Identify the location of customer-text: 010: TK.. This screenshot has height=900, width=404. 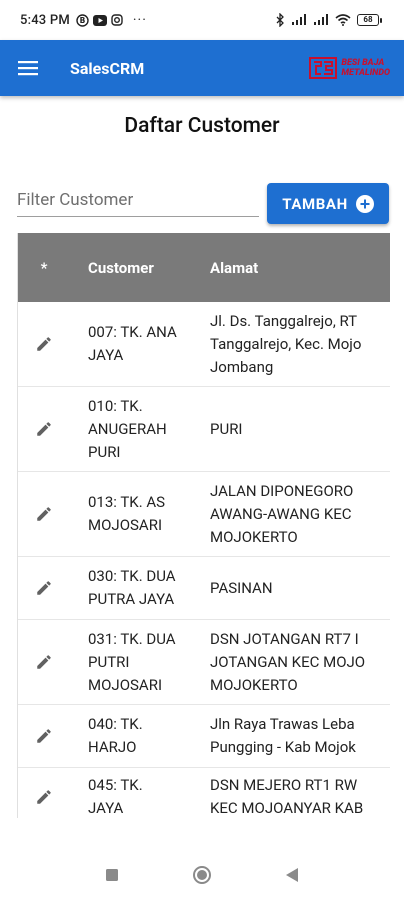
(115, 405).